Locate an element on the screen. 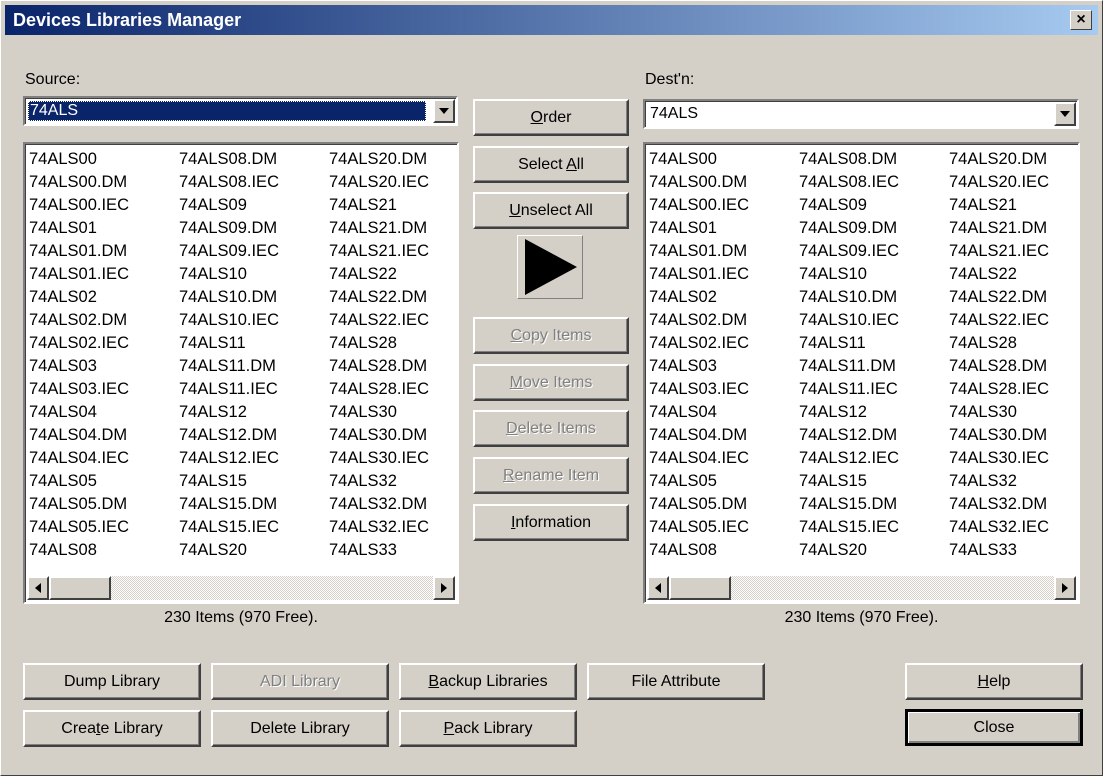  list-item: 74ALS01.DM is located at coordinates (104, 251).